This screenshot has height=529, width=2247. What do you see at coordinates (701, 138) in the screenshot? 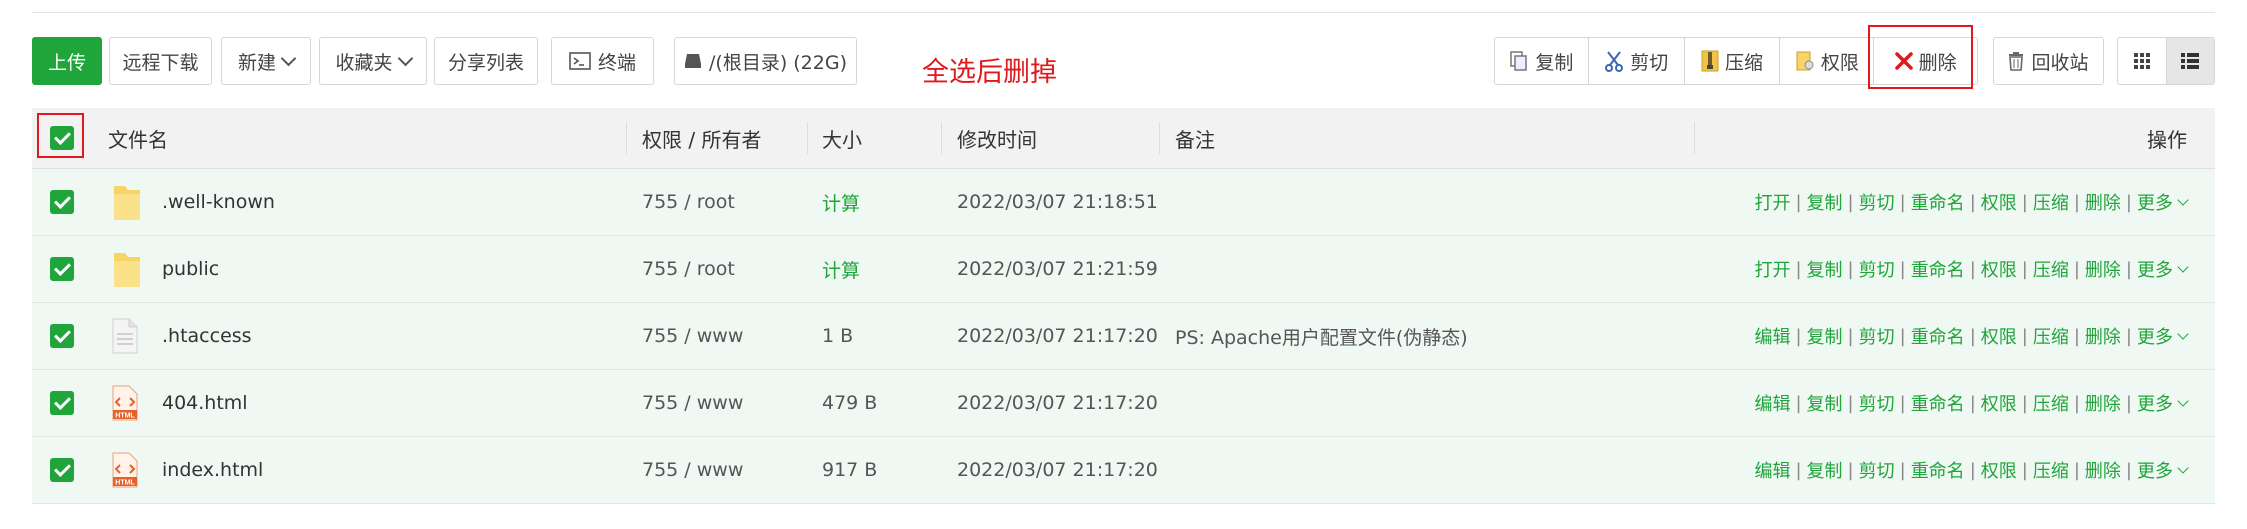
I see `header-permission: 权限 / 所有者` at bounding box center [701, 138].